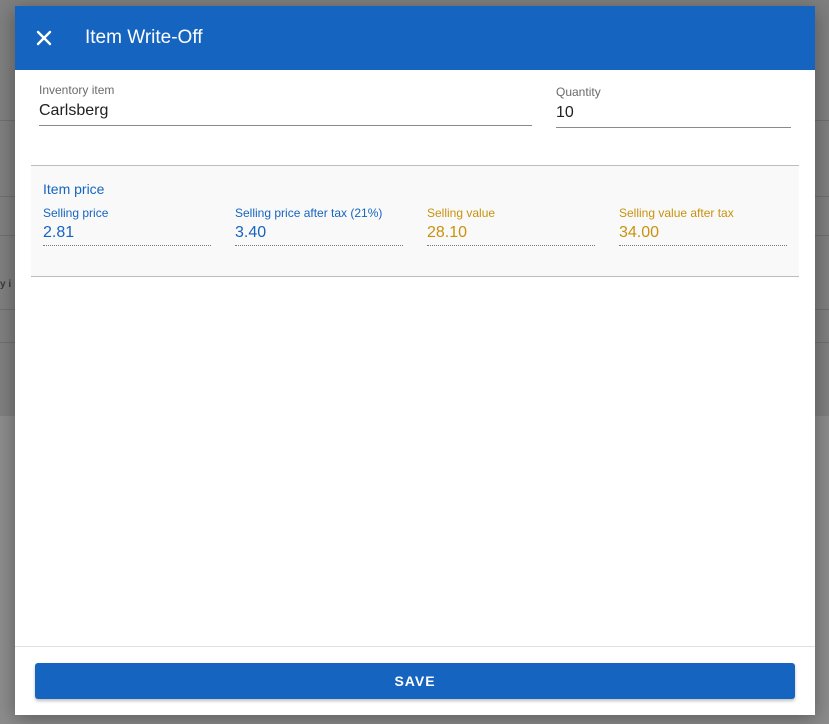  What do you see at coordinates (77, 90) in the screenshot?
I see `inventory-item-label: Inventory item` at bounding box center [77, 90].